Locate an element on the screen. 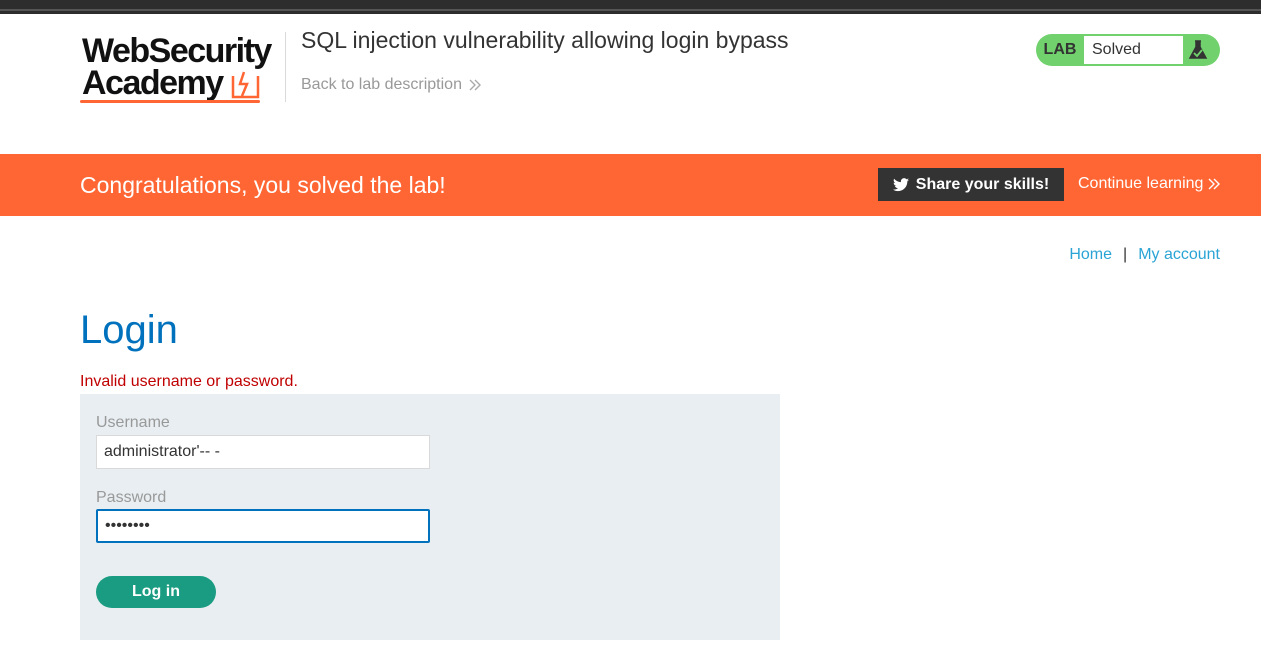 The width and height of the screenshot is (1261, 647). lab-badge-status: Solved is located at coordinates (1133, 50).